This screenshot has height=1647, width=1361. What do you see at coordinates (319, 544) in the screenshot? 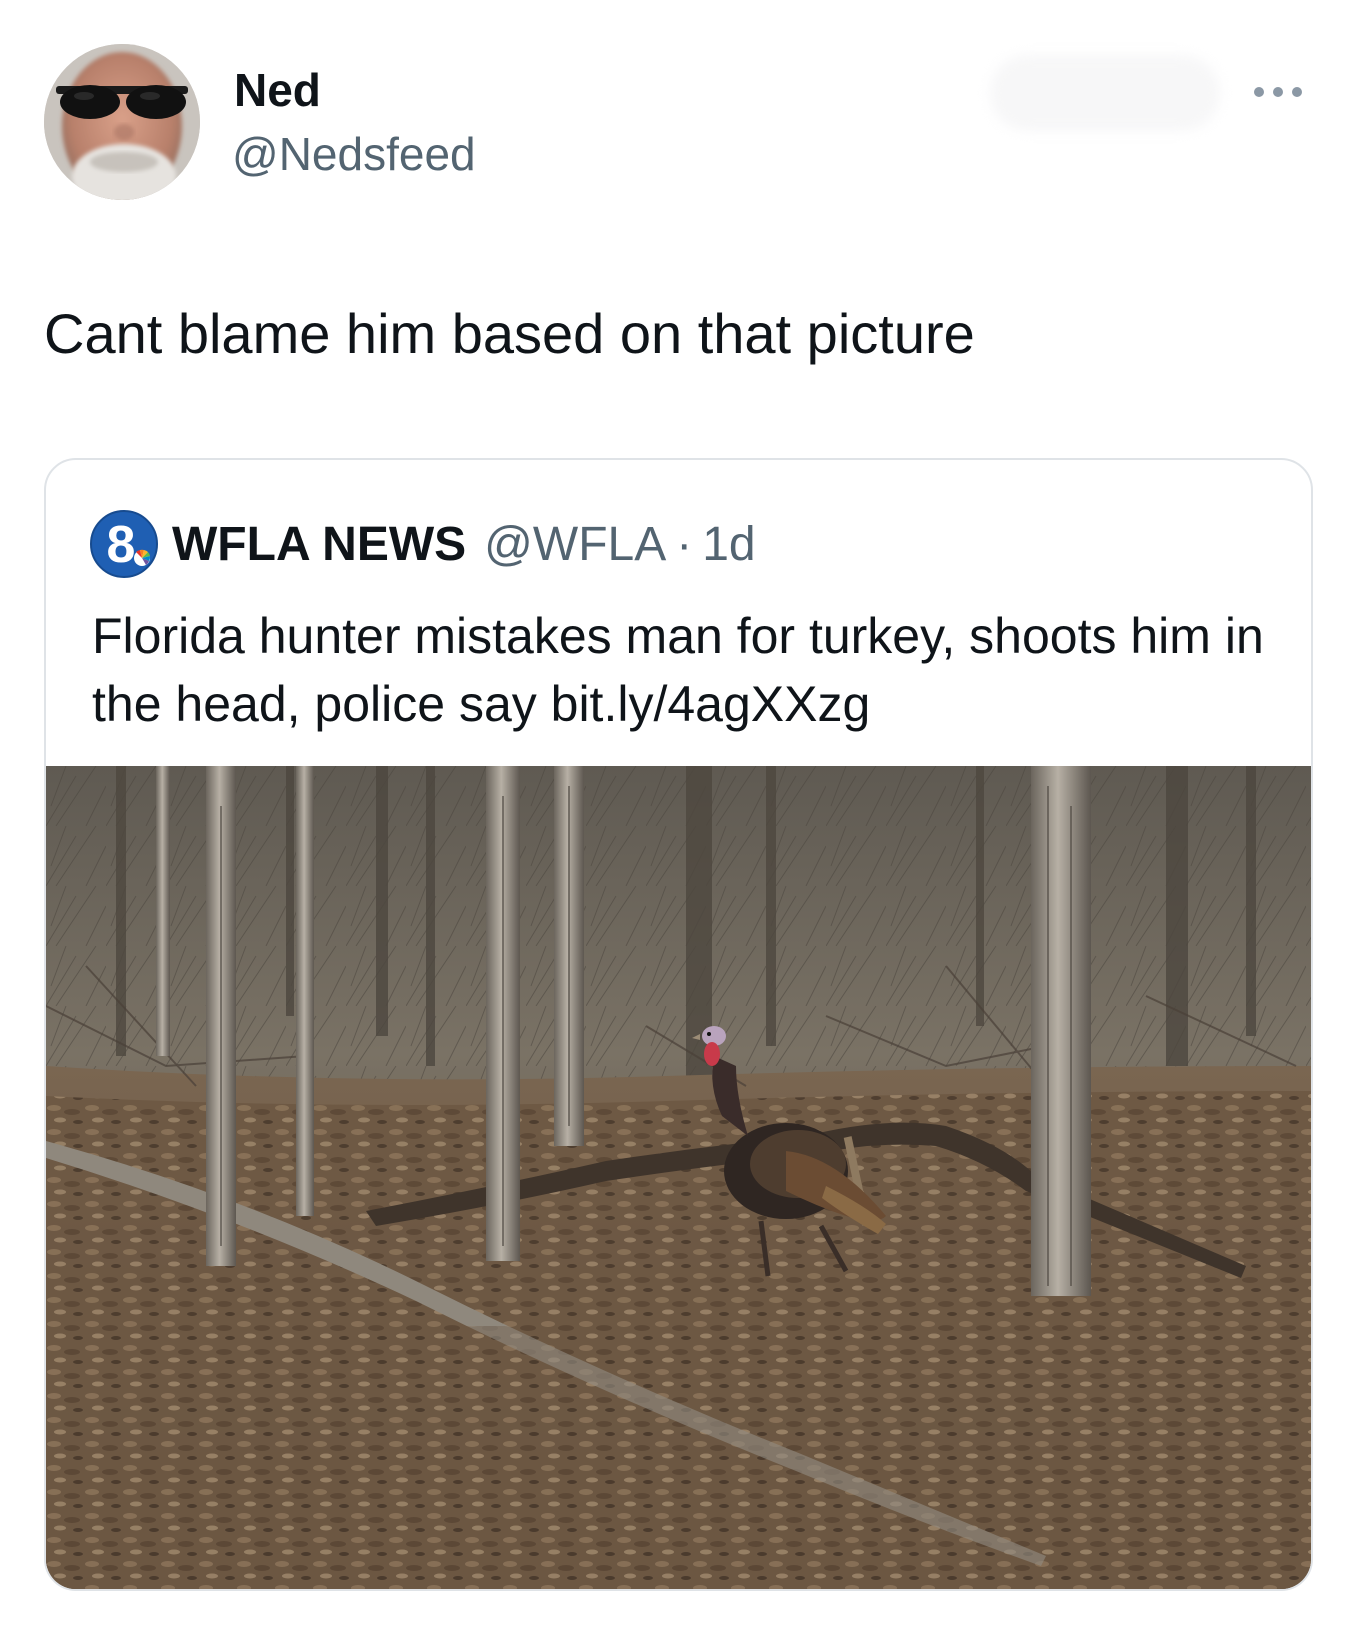
I see `quoted-author-name: WFLA NEWS` at bounding box center [319, 544].